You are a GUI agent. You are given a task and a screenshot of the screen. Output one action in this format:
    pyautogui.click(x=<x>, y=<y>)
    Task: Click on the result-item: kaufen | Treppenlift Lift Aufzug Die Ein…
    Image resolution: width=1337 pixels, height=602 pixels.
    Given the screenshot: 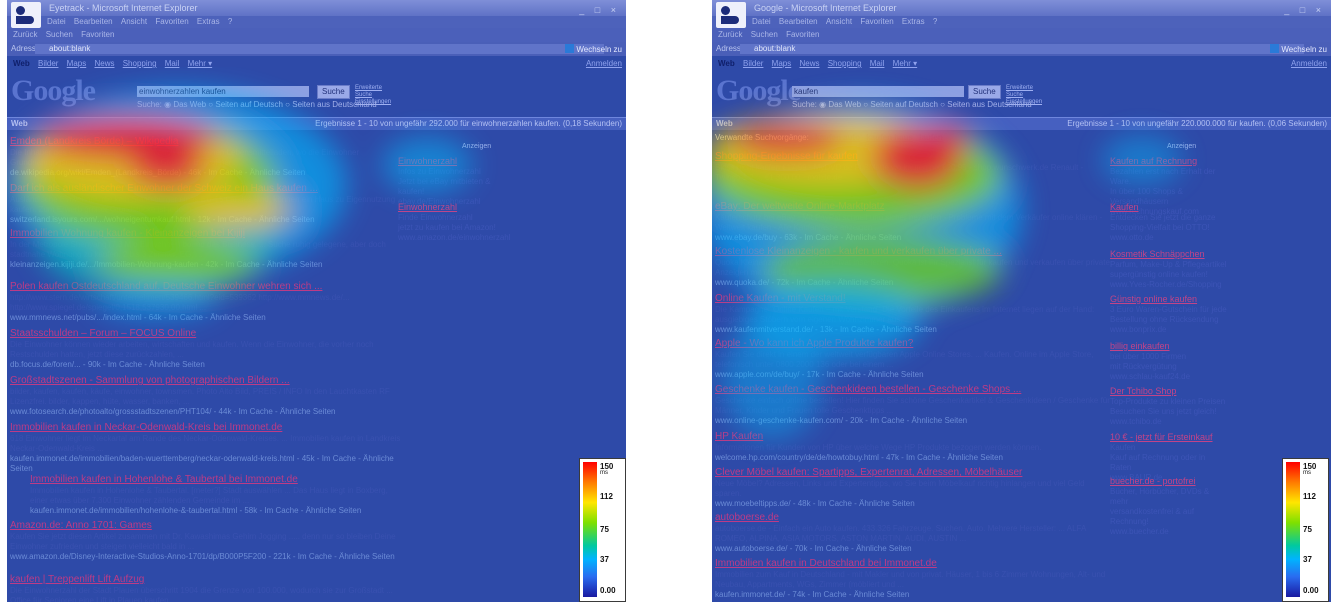 What is the action you would take?
    pyautogui.click(x=207, y=588)
    